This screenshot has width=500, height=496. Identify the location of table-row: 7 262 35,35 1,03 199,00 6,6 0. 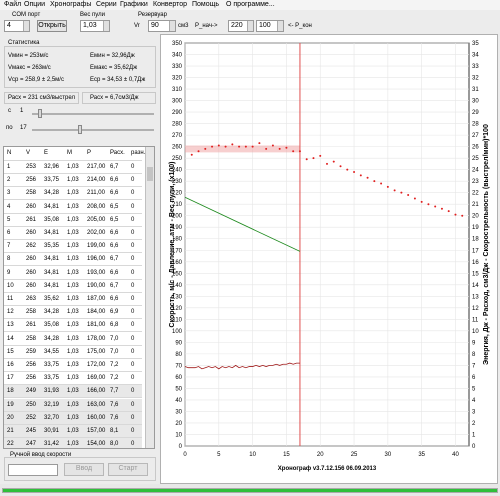
(73, 247).